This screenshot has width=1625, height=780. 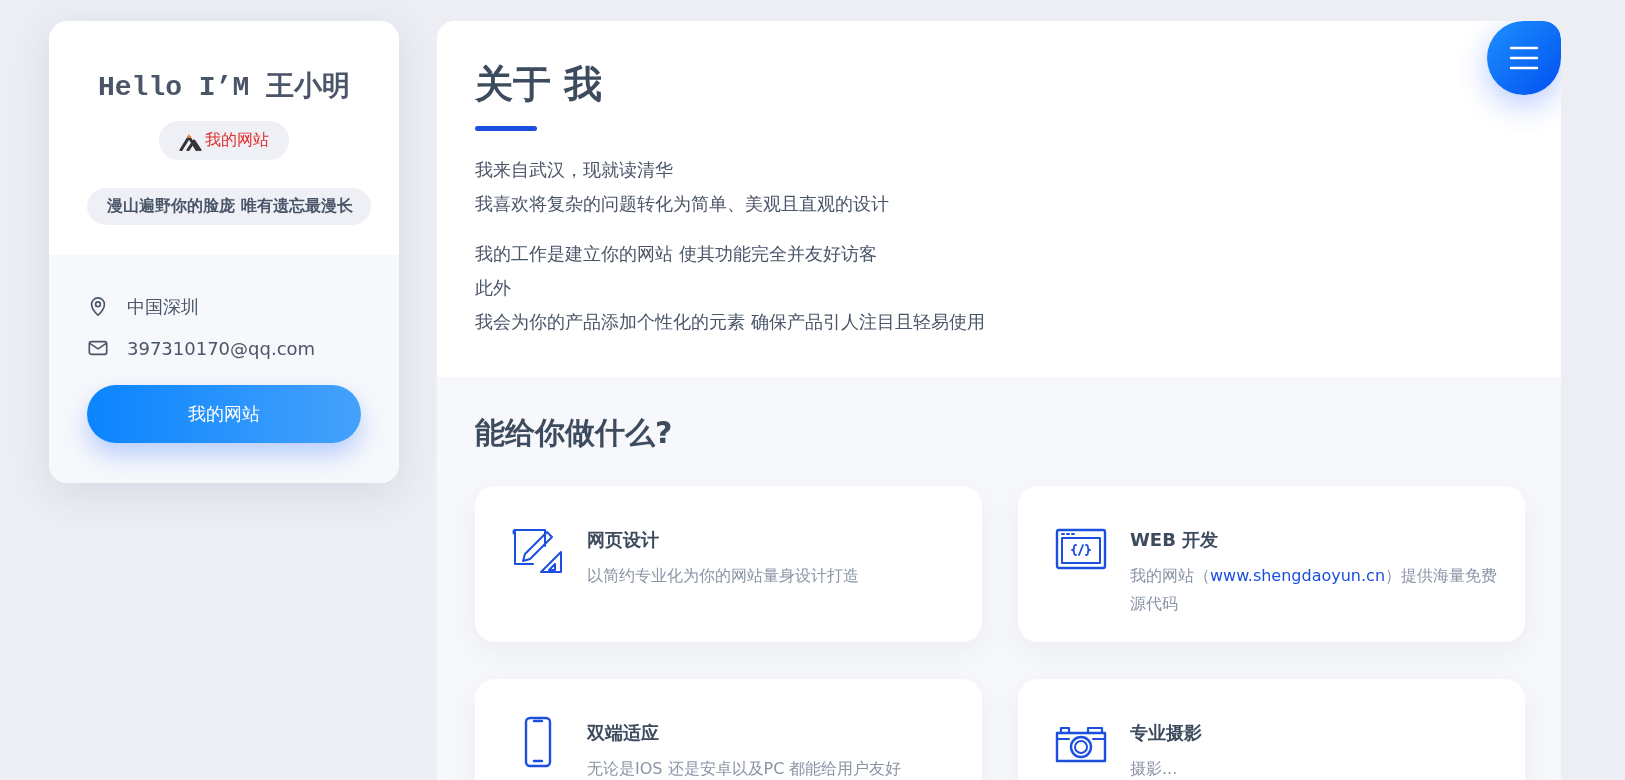 What do you see at coordinates (574, 170) in the screenshot?
I see `paragraph-line: 我来自武汉，现就读清华` at bounding box center [574, 170].